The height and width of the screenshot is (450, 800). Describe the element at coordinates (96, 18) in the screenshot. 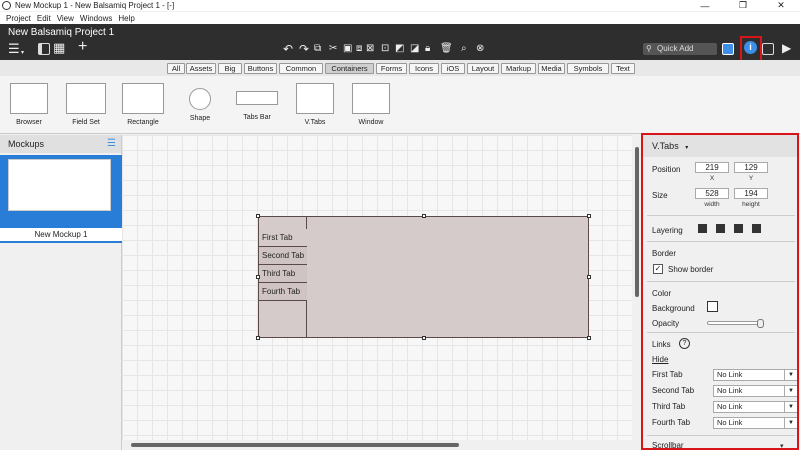

I see `menu-windows: Windows` at that location.